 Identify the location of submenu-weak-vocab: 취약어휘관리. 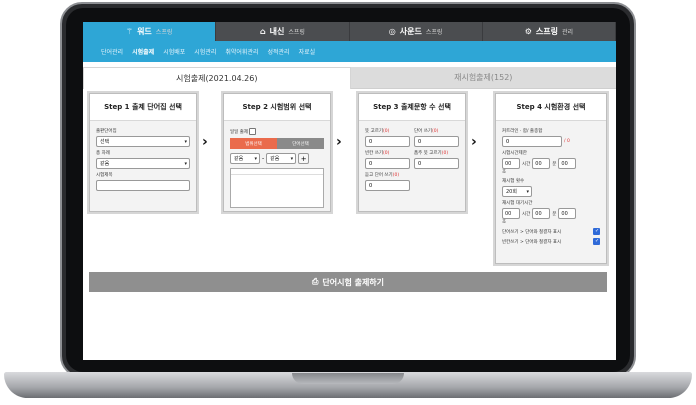
(241, 51).